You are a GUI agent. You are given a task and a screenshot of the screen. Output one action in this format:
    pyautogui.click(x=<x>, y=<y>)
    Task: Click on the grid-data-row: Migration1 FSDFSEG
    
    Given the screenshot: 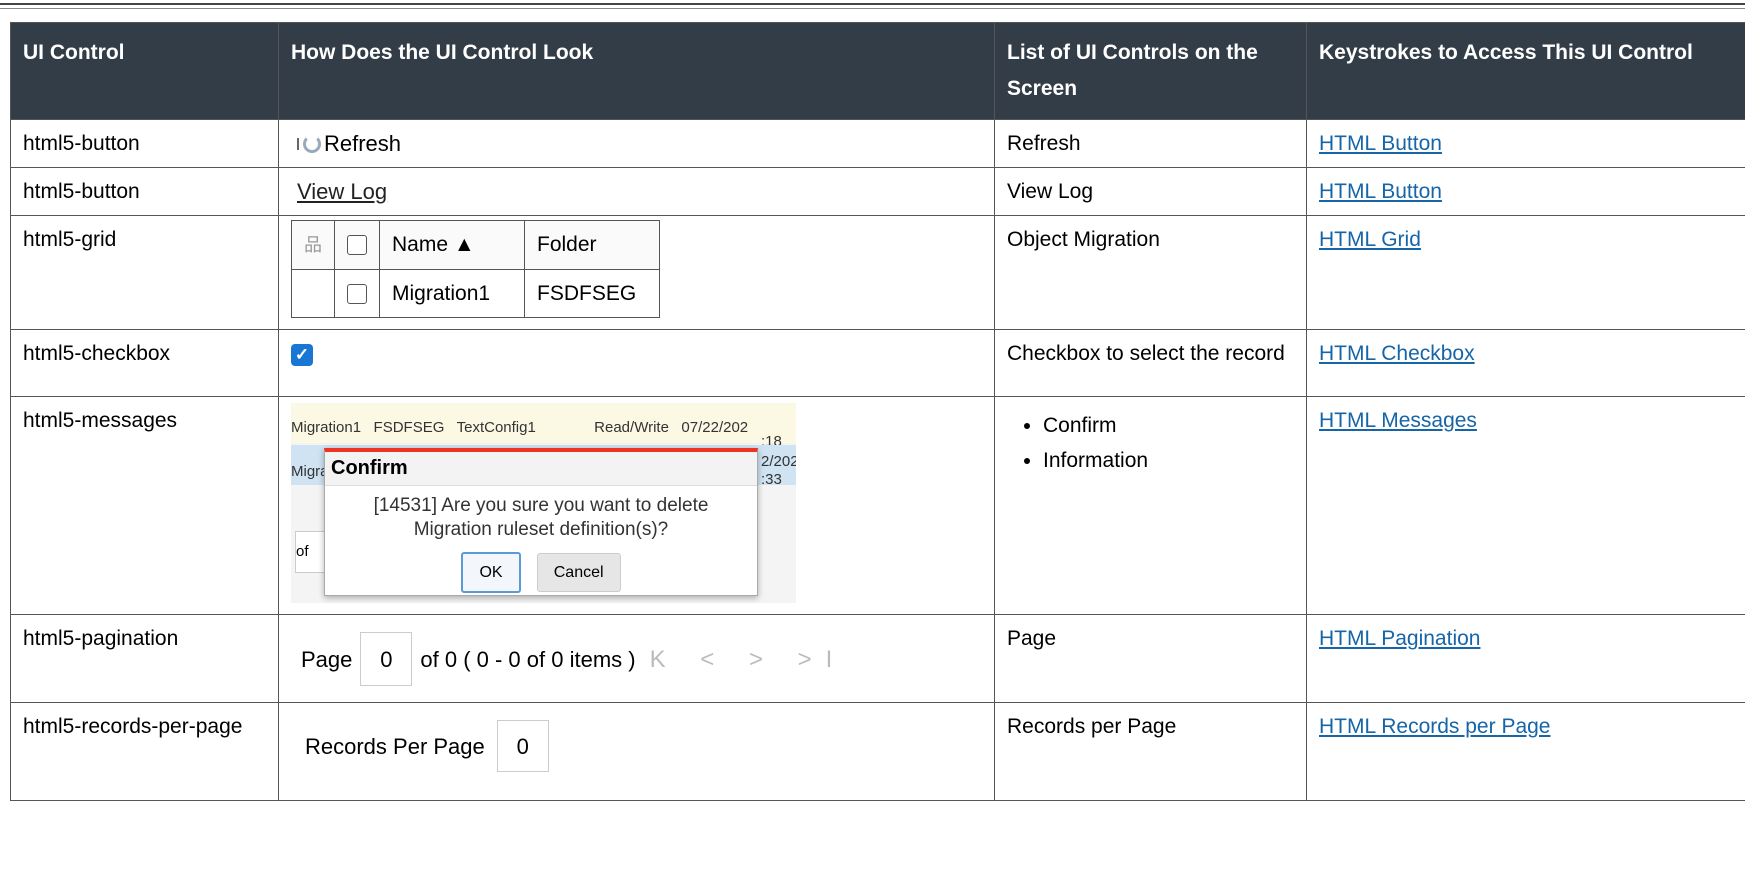 What is the action you would take?
    pyautogui.click(x=475, y=293)
    